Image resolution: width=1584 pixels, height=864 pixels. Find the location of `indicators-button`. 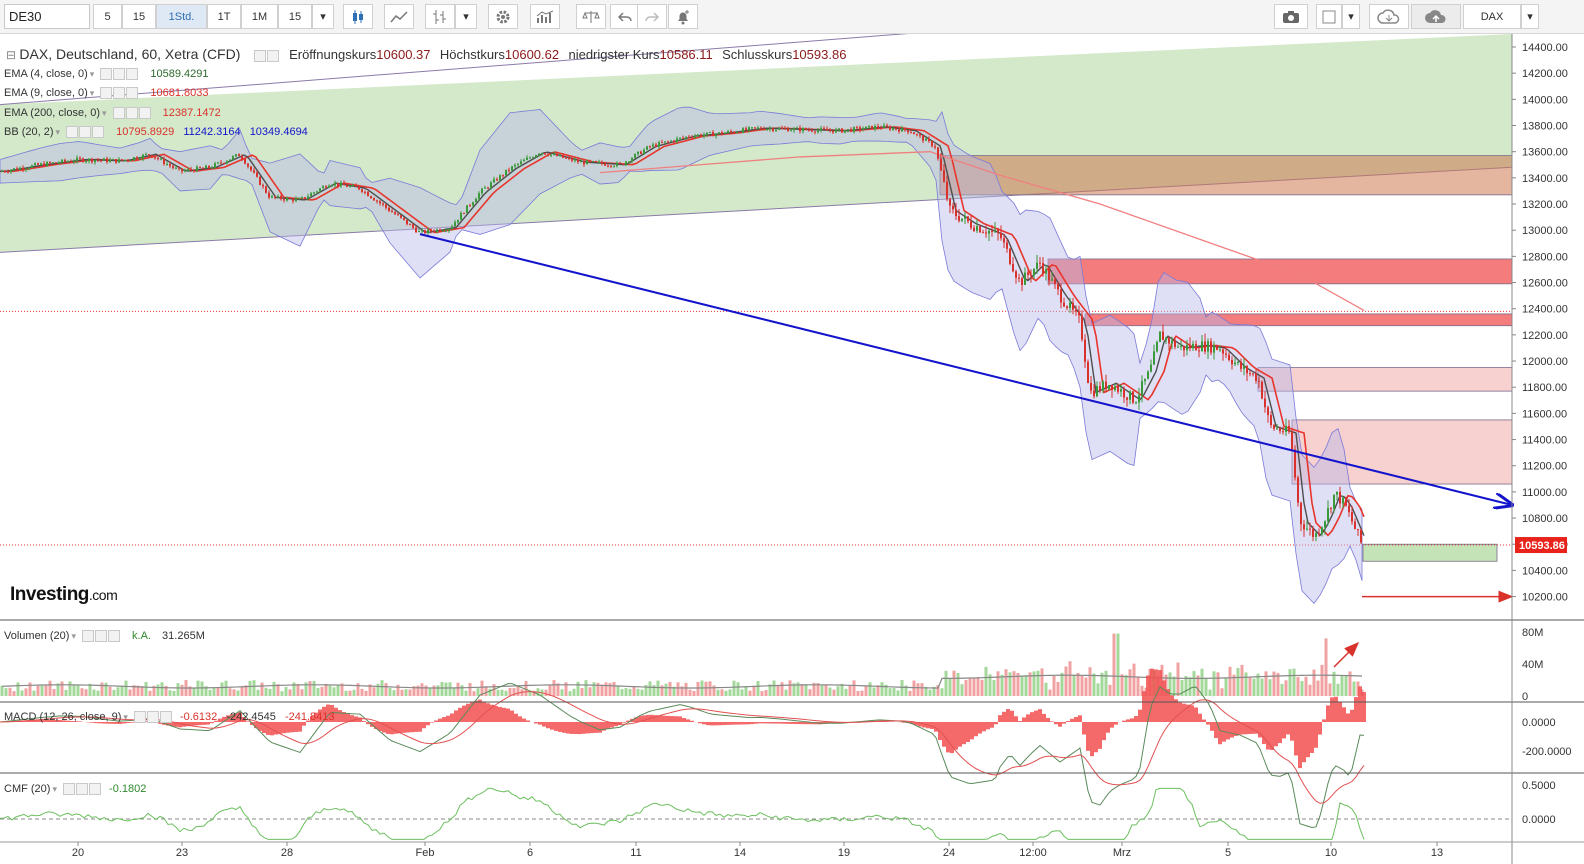

indicators-button is located at coordinates (545, 16).